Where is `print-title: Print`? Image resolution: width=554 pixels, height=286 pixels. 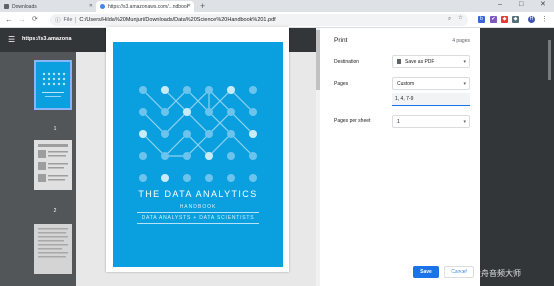
print-title: Print is located at coordinates (341, 40).